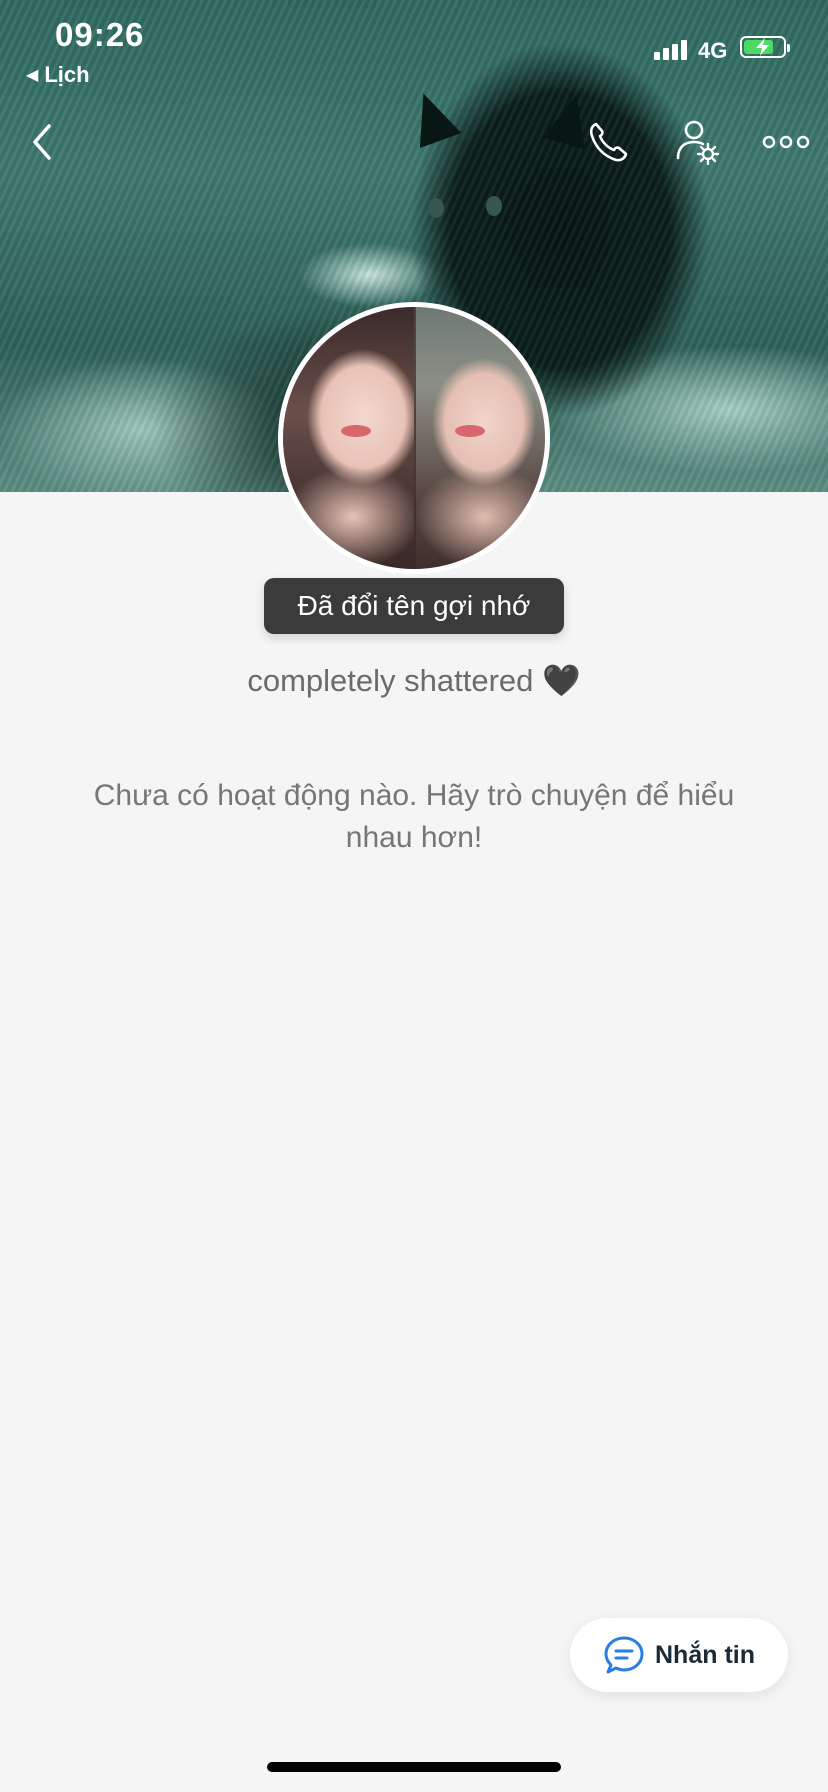 This screenshot has height=1792, width=828. I want to click on rename-toast: Đã đổi tên gợi nhớ, so click(414, 606).